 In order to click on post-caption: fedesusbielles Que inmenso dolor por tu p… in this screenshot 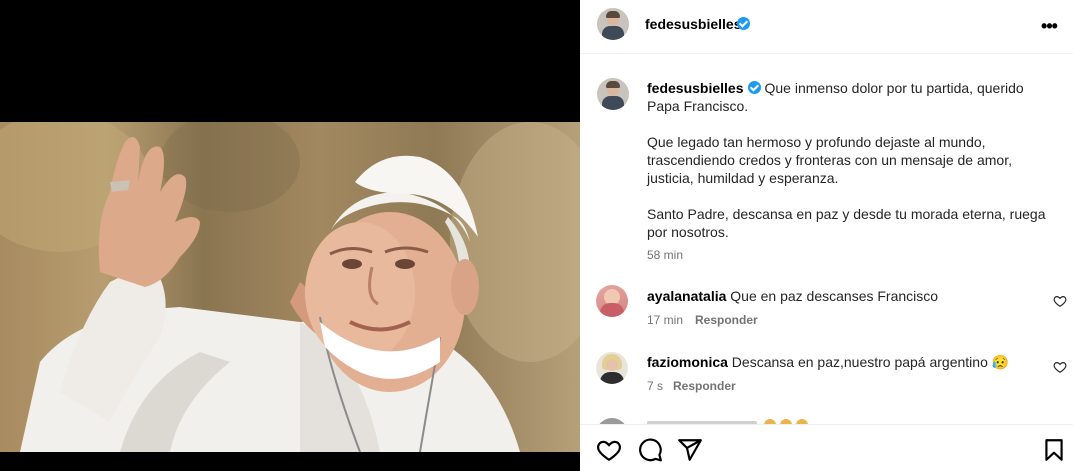, I will do `click(852, 169)`.